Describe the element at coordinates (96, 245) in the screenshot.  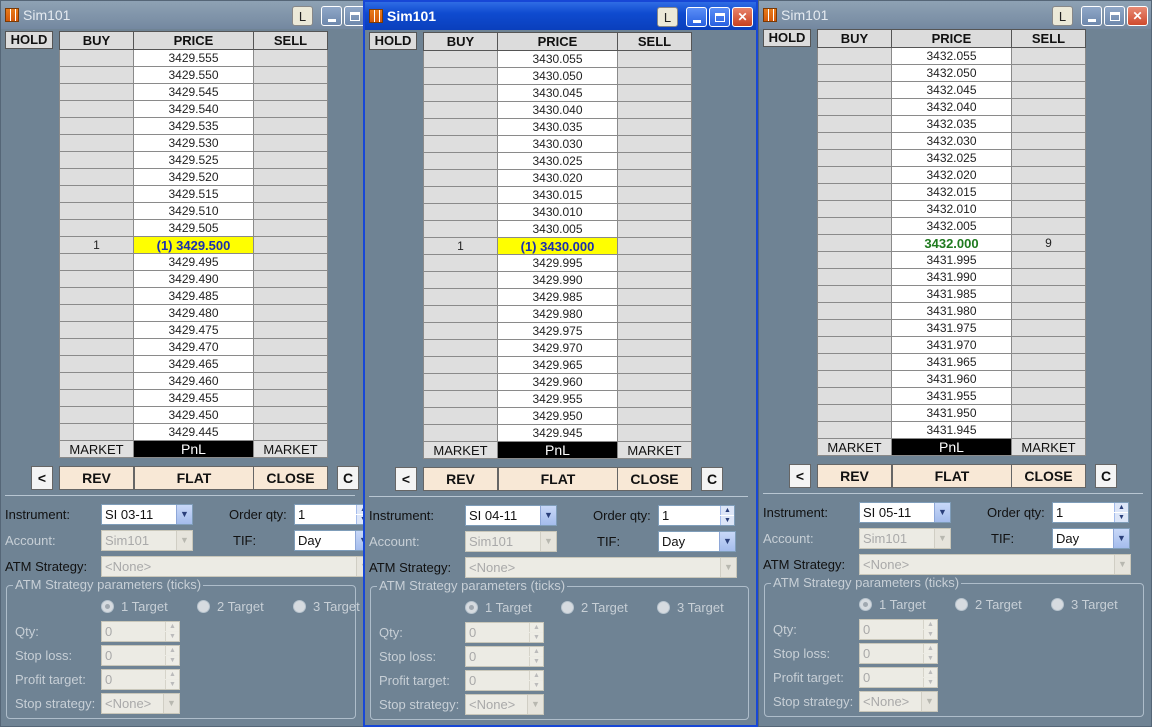
I see `buy-cell: 1` at that location.